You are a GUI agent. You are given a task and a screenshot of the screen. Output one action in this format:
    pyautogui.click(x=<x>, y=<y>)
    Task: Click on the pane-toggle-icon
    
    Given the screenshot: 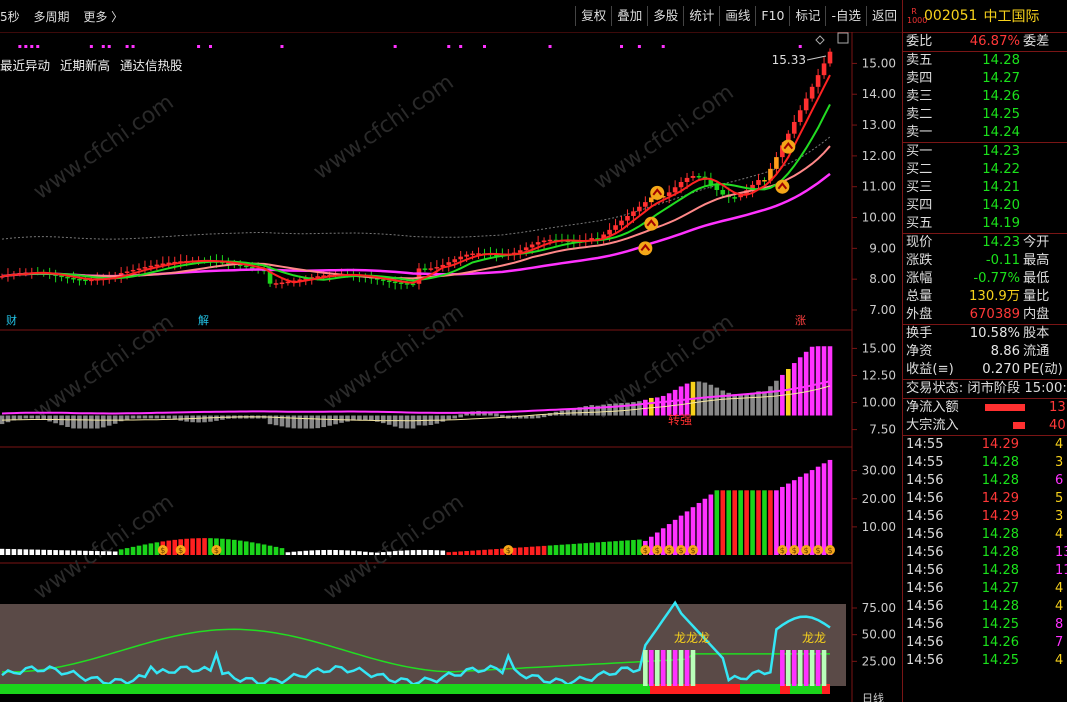 What is the action you would take?
    pyautogui.click(x=843, y=38)
    